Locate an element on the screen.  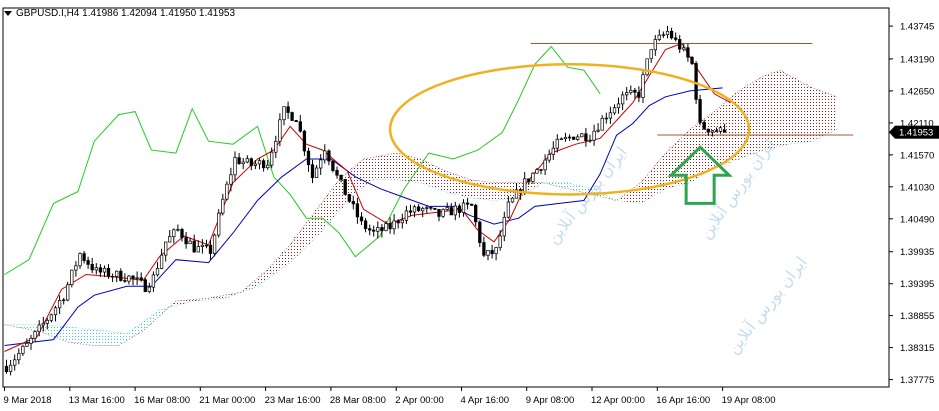
x-tick-label: 16 Apr 16:00 is located at coordinates (683, 400).